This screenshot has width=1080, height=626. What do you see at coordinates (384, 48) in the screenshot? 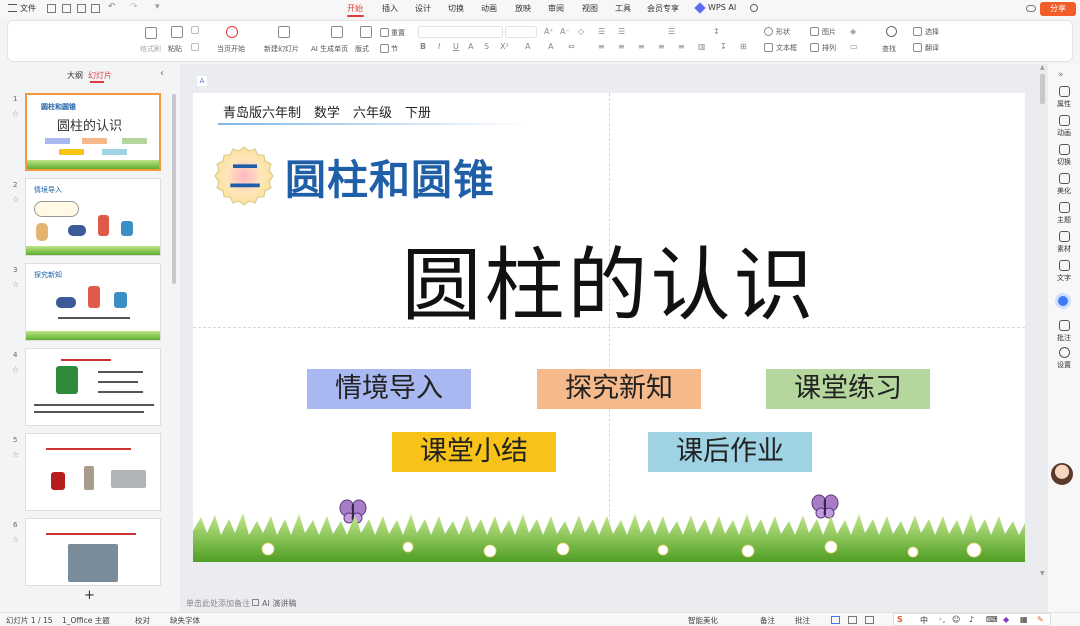
I see `section-icon` at bounding box center [384, 48].